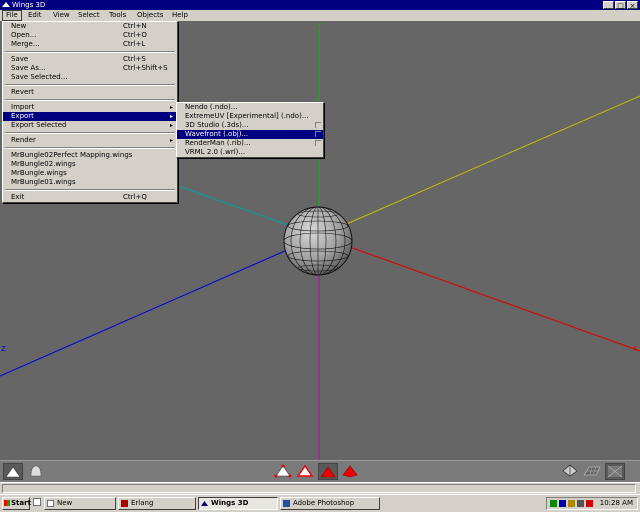 The image size is (640, 512). I want to click on wings-app-icon, so click(204, 503).